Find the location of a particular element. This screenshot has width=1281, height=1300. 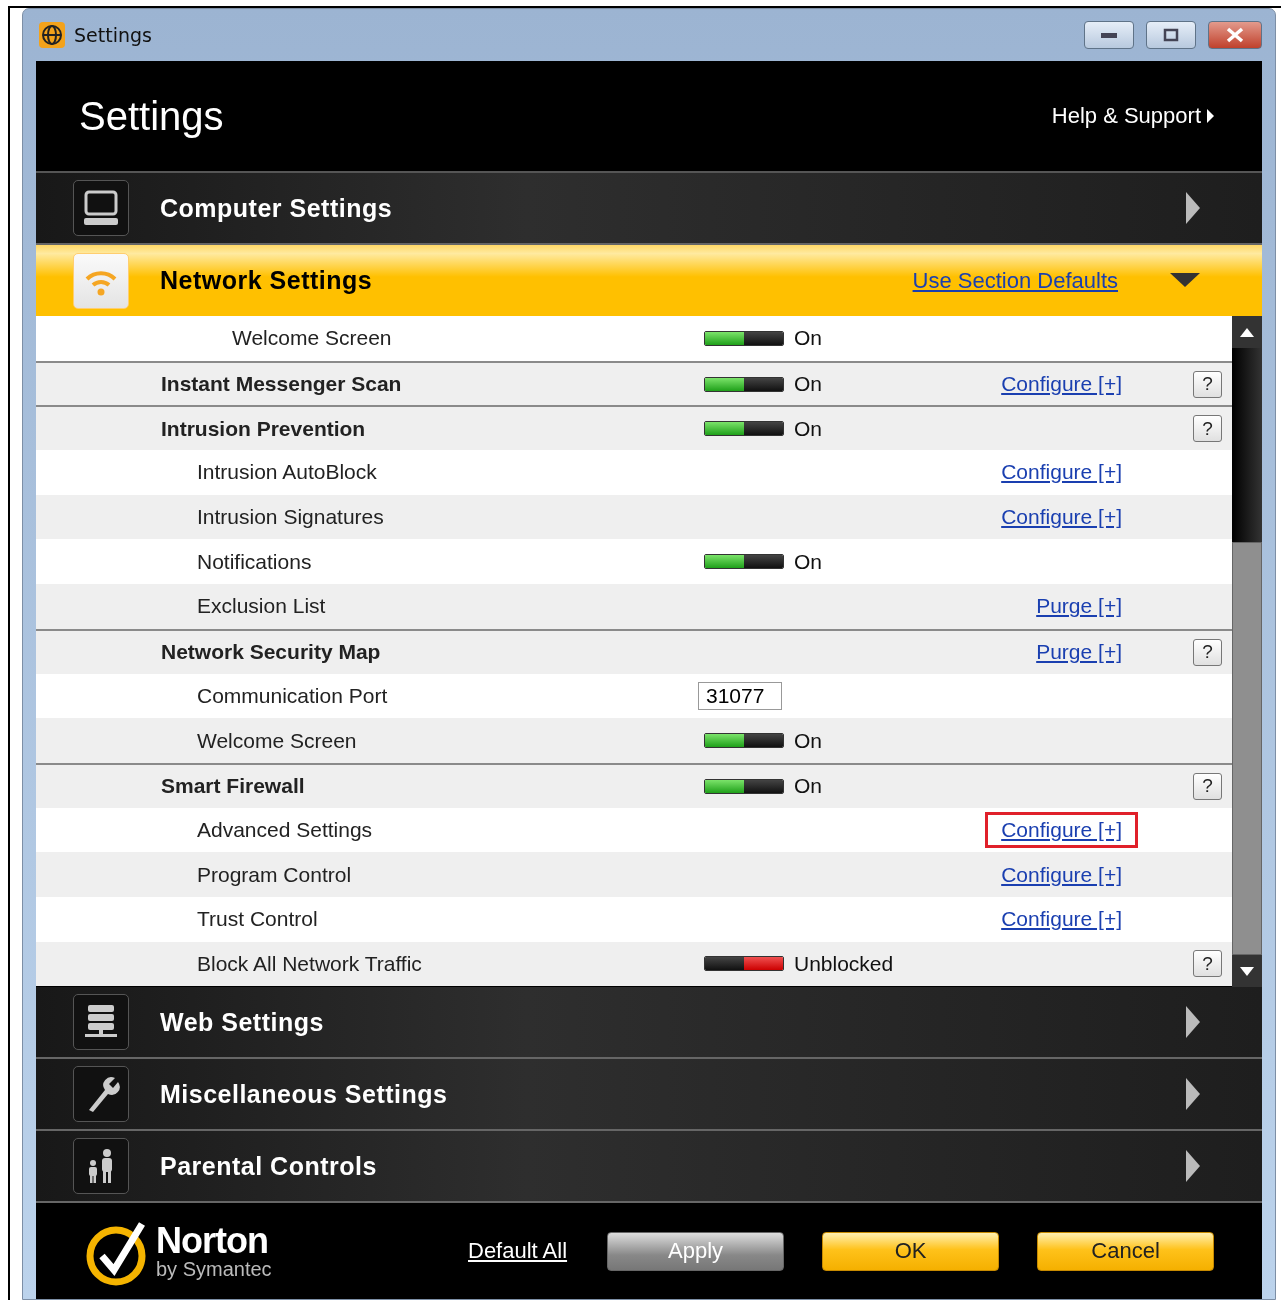

setting-label: Trust Control is located at coordinates (257, 919).